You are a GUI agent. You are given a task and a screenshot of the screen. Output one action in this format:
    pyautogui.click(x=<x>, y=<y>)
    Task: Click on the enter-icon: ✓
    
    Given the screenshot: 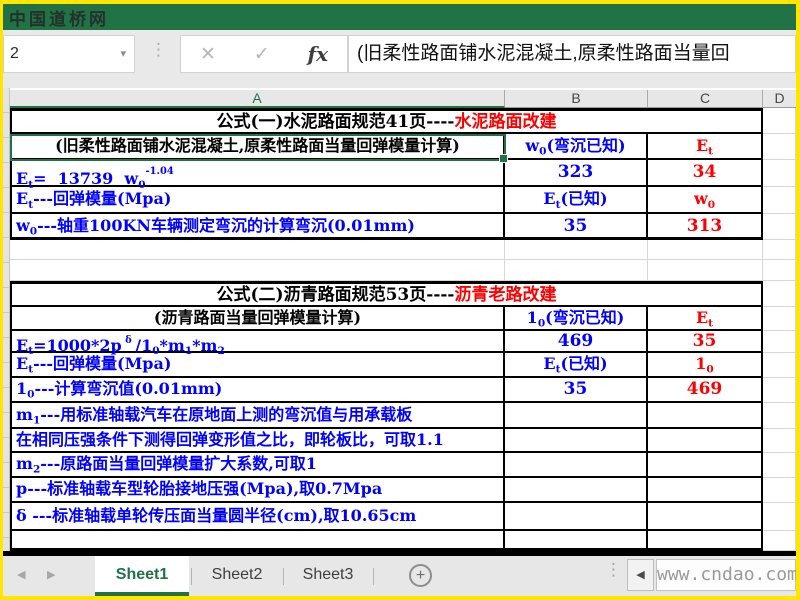 What is the action you would take?
    pyautogui.click(x=262, y=54)
    